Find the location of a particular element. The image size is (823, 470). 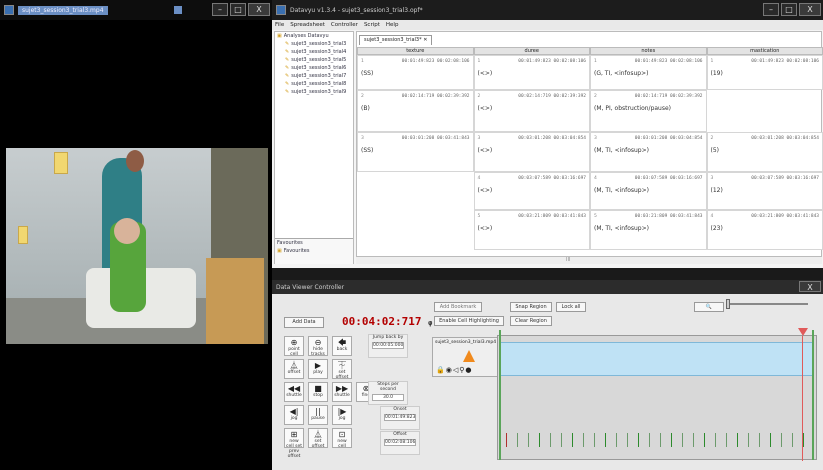

datavyu-close-button: X is located at coordinates (810, 9).